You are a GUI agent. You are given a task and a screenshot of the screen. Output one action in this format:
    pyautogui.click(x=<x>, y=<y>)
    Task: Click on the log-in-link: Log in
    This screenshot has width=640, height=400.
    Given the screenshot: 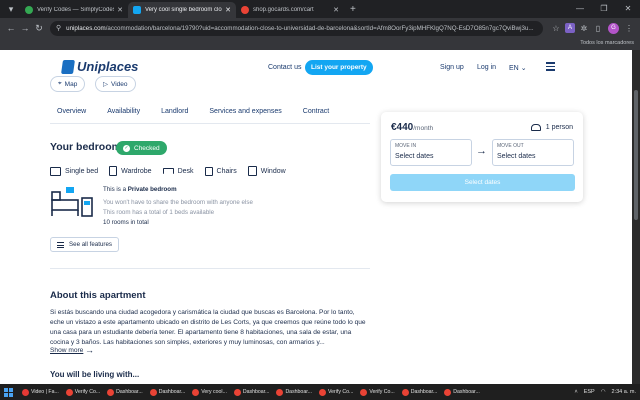 What is the action you would take?
    pyautogui.click(x=486, y=67)
    